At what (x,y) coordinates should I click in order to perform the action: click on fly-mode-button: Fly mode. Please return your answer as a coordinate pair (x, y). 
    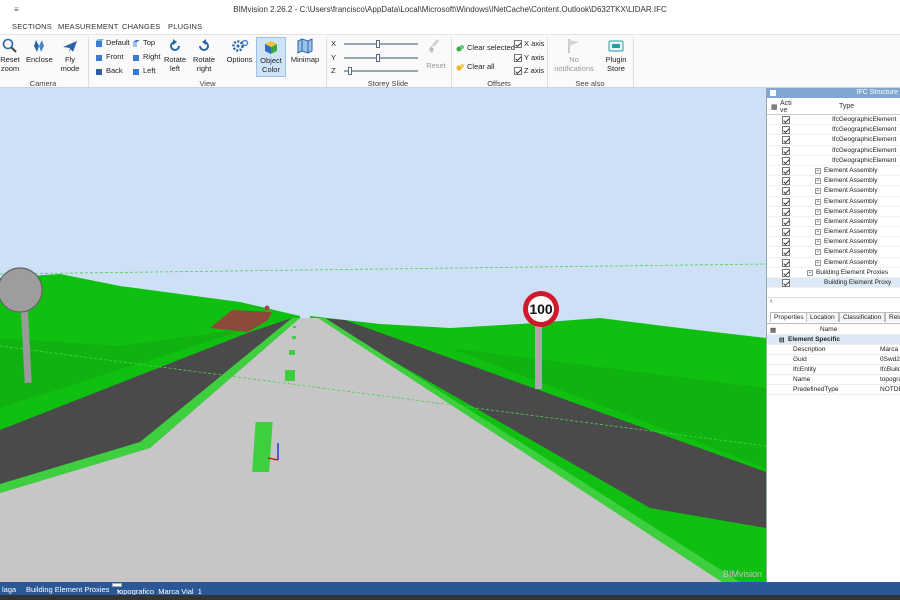
    Looking at the image, I should click on (70, 55).